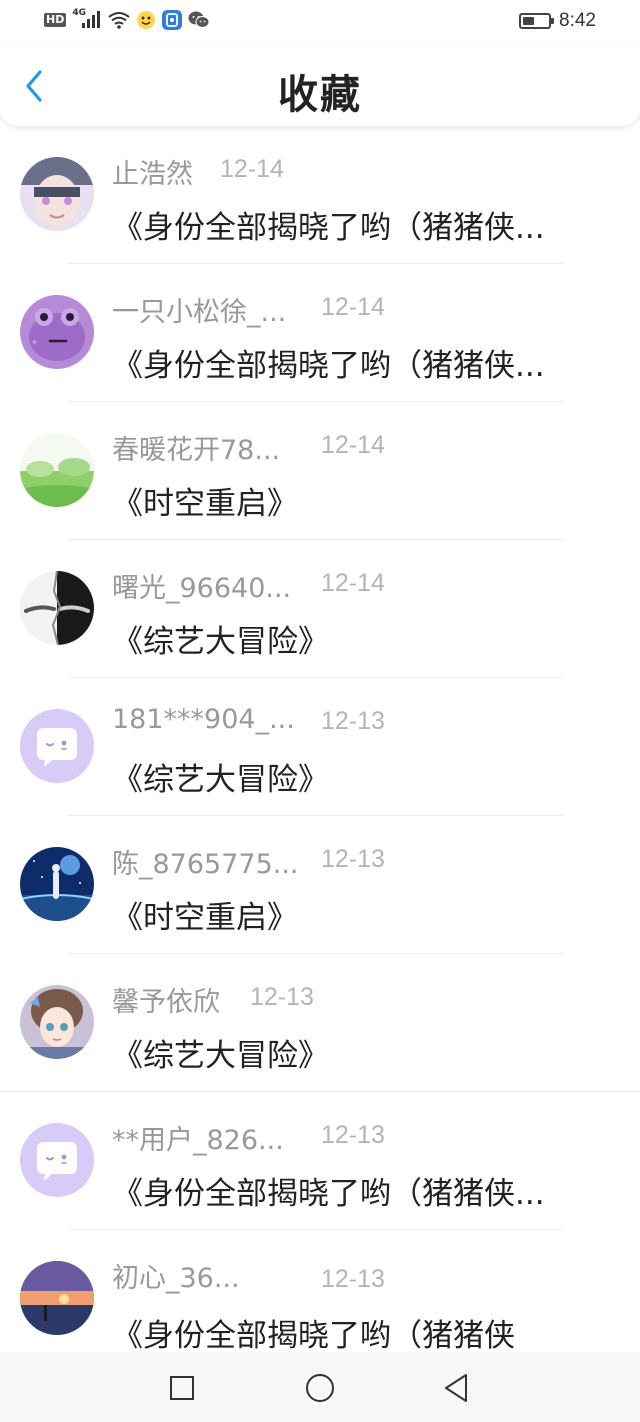  I want to click on list-item: 陈_8765775... 12-13 《时空重启》, so click(320, 885).